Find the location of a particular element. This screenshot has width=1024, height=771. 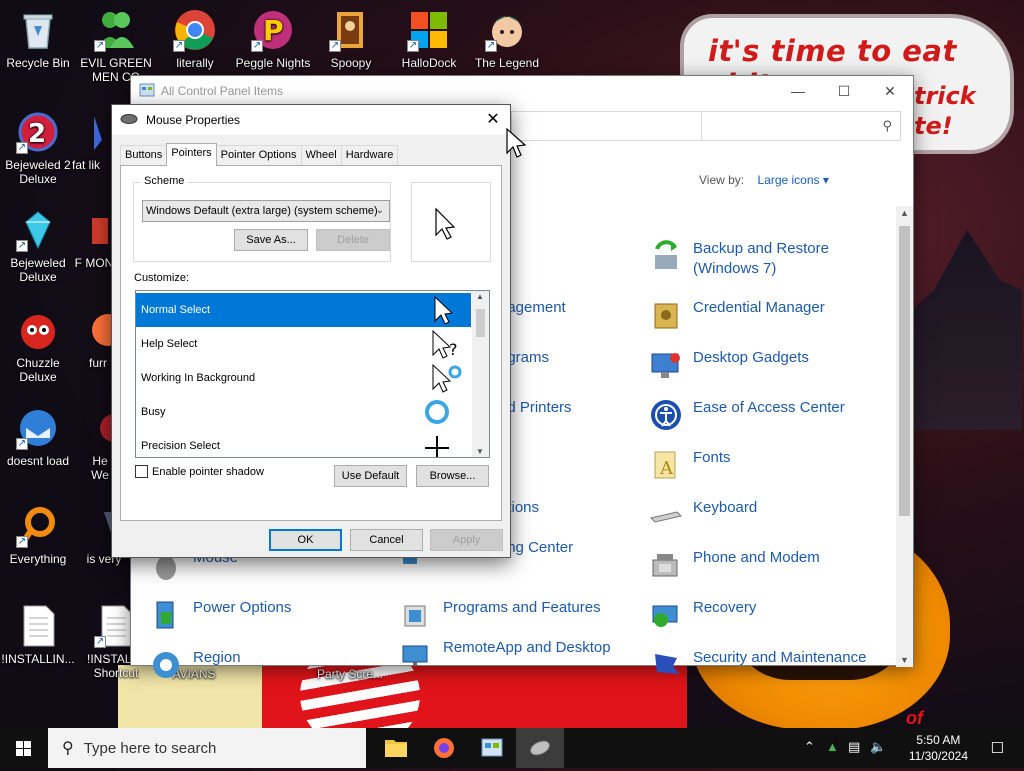

desktop-icon-label: He We is located at coordinates (100, 468).